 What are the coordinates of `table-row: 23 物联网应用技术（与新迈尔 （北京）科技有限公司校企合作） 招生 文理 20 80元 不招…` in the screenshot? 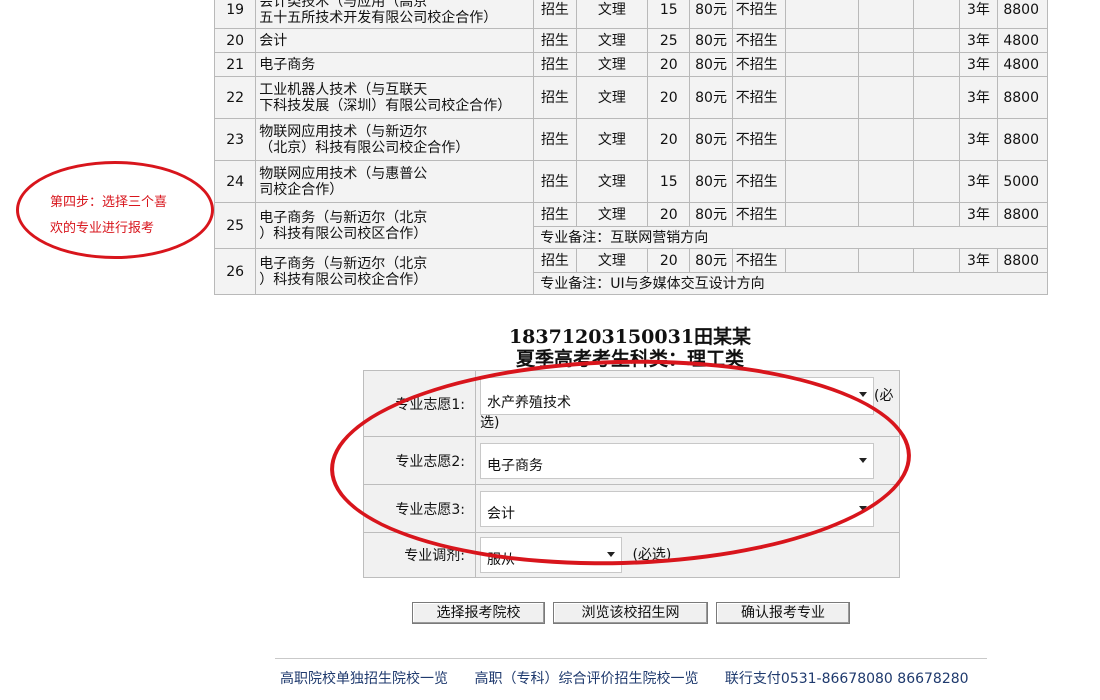 It's located at (631, 139).